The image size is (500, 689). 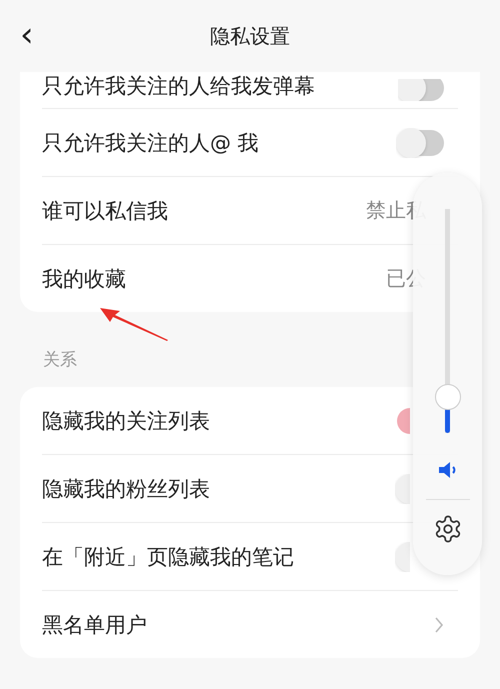 What do you see at coordinates (94, 625) in the screenshot?
I see `setting-label: 黑名单用户` at bounding box center [94, 625].